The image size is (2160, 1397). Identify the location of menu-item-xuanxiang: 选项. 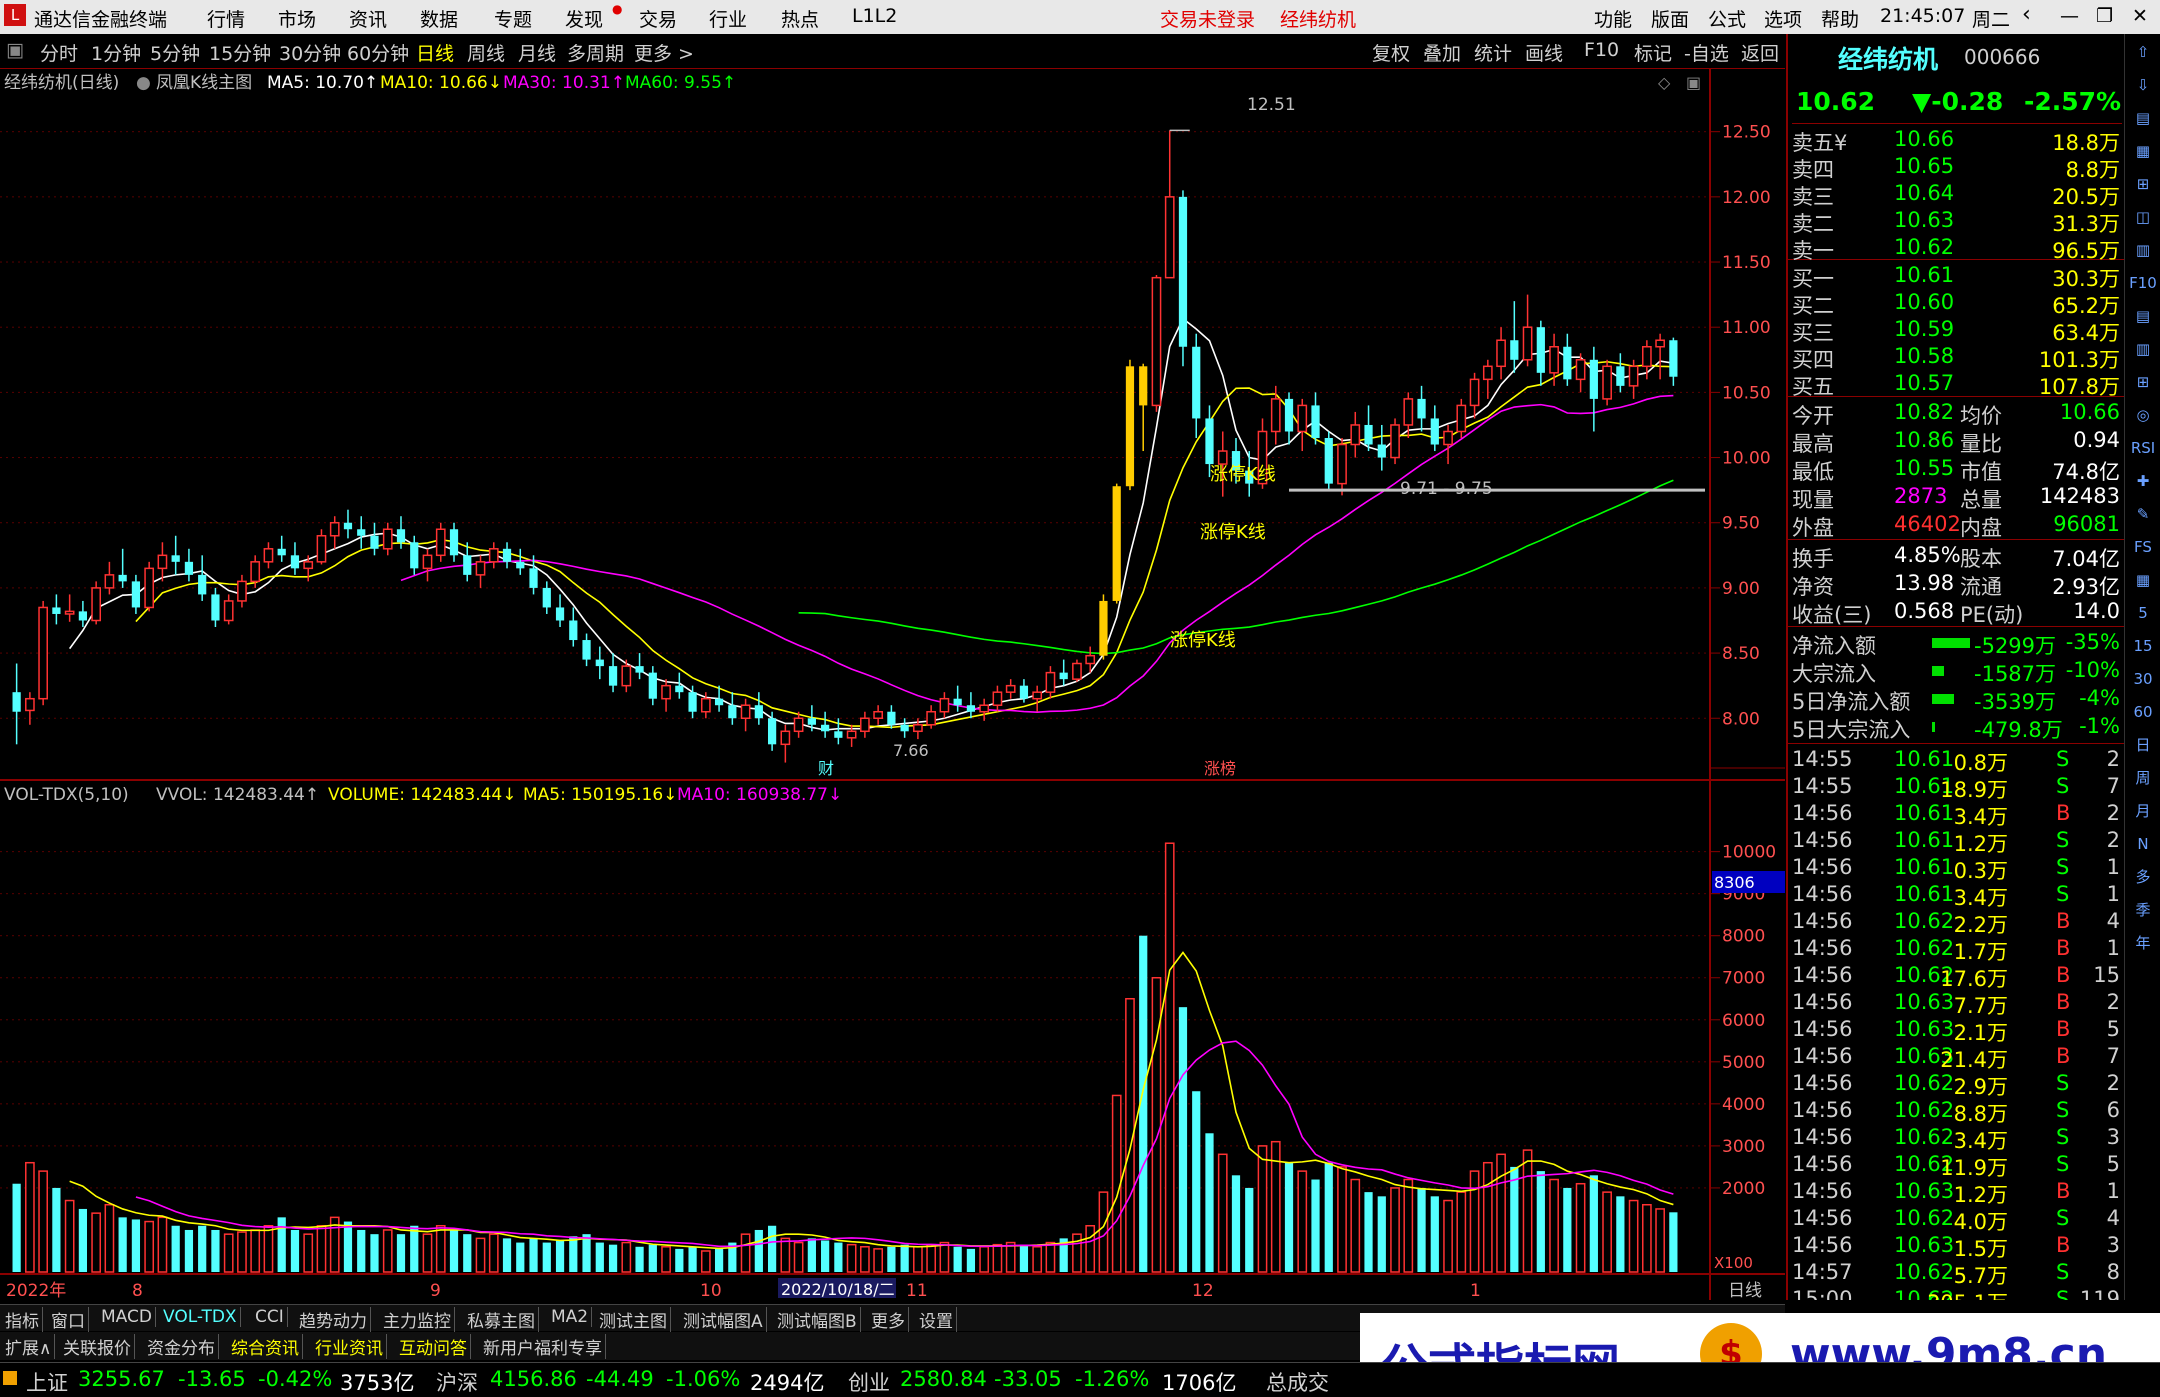
(1783, 18).